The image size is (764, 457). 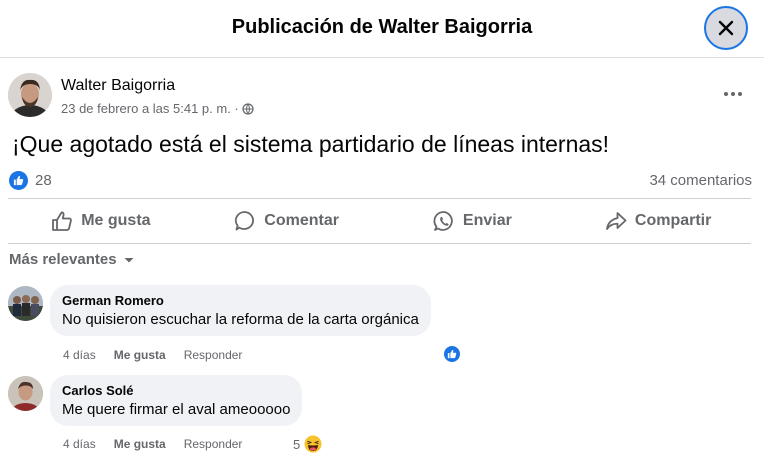 I want to click on like-button: Me gusta, so click(x=101, y=221).